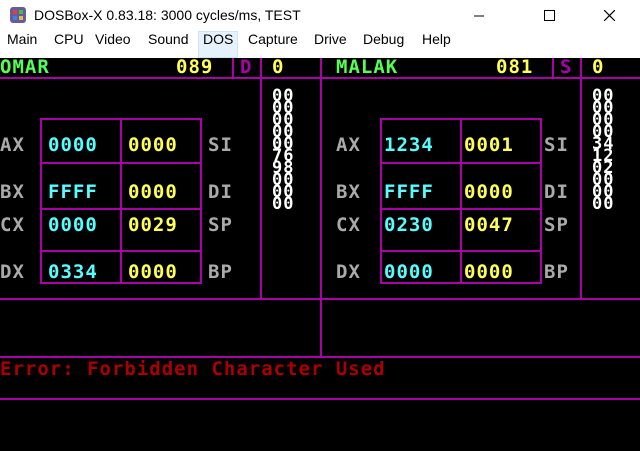 The width and height of the screenshot is (640, 451). What do you see at coordinates (409, 145) in the screenshot?
I see `malak-ax-high: 1234` at bounding box center [409, 145].